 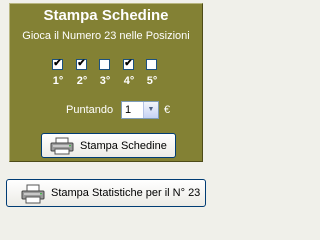 I want to click on position-label-2: 2°, so click(x=82, y=81).